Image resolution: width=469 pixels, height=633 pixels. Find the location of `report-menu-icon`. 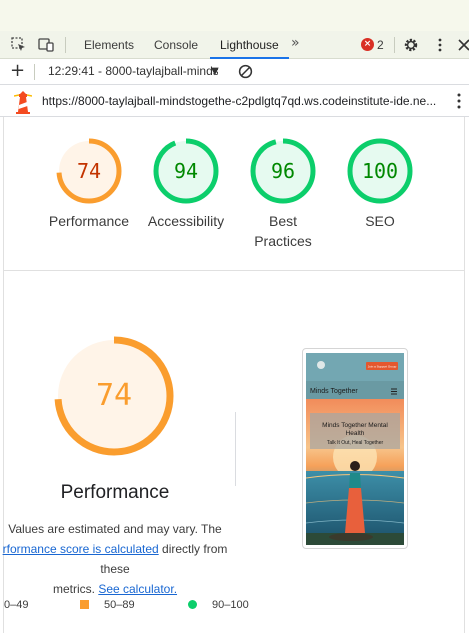

report-menu-icon is located at coordinates (459, 101).